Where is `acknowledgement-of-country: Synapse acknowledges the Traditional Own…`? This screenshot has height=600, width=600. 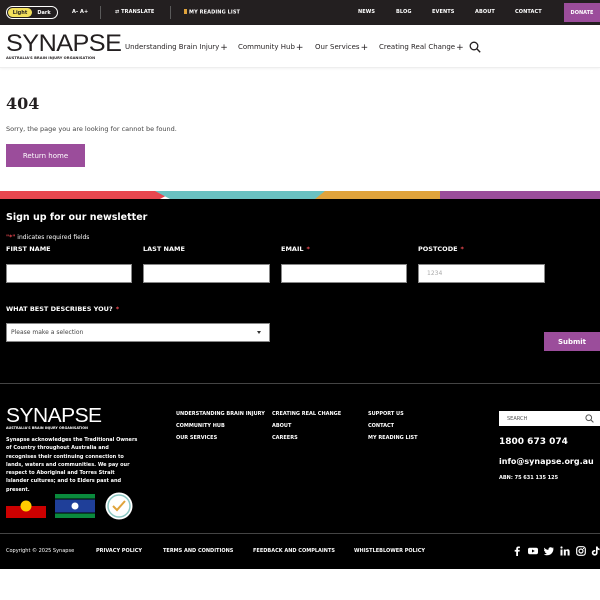
acknowledgement-of-country: Synapse acknowledges the Traditional Own… is located at coordinates (72, 465).